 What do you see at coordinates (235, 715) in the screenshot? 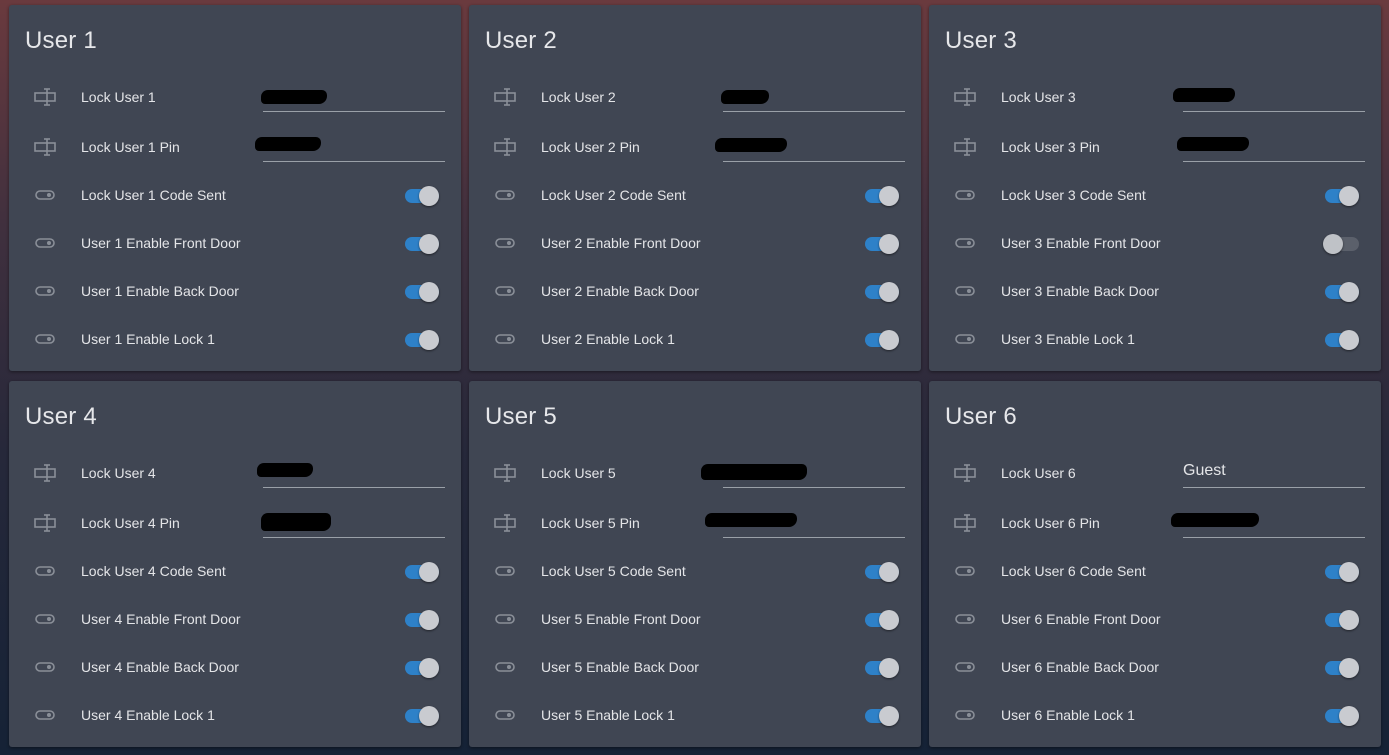
I see `lock1-row: User 4 Enable Lock 1` at bounding box center [235, 715].